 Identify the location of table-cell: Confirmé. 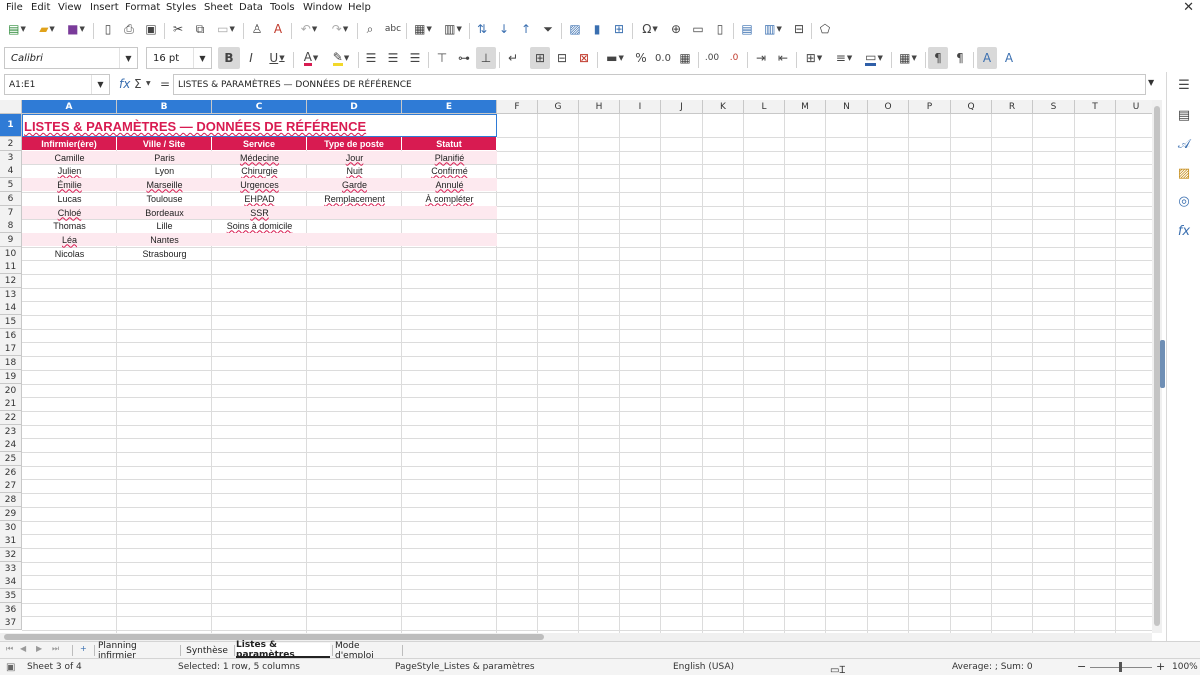
(449, 170).